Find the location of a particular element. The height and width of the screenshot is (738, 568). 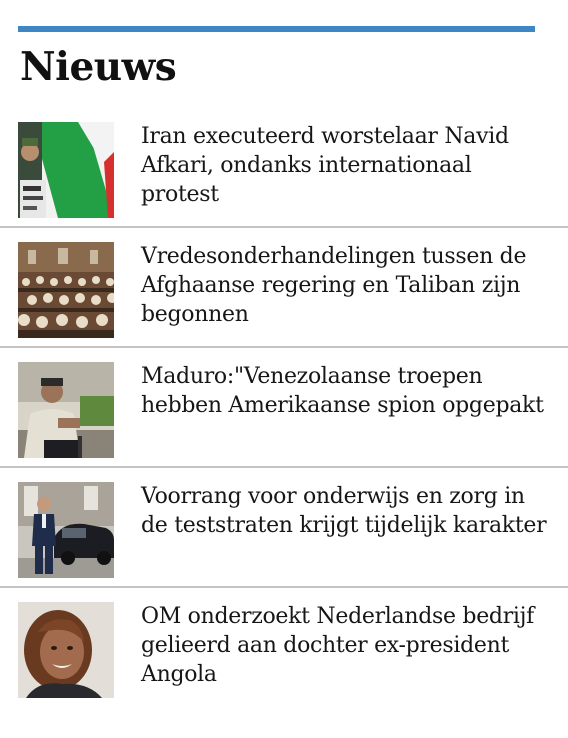

maduro-speaking-photo is located at coordinates (66, 410).